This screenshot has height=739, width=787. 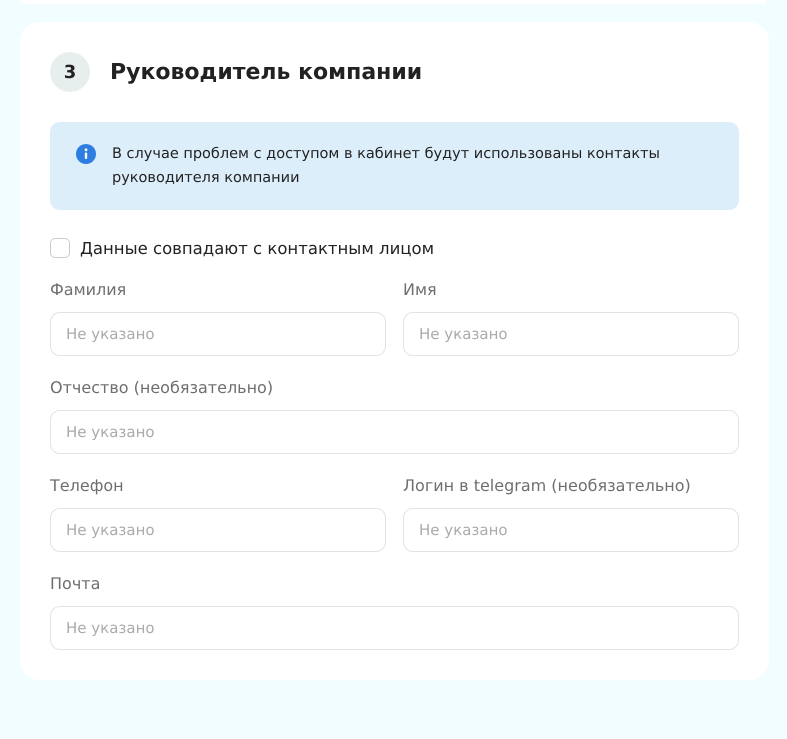 What do you see at coordinates (60, 248) in the screenshot?
I see `checkbox` at bounding box center [60, 248].